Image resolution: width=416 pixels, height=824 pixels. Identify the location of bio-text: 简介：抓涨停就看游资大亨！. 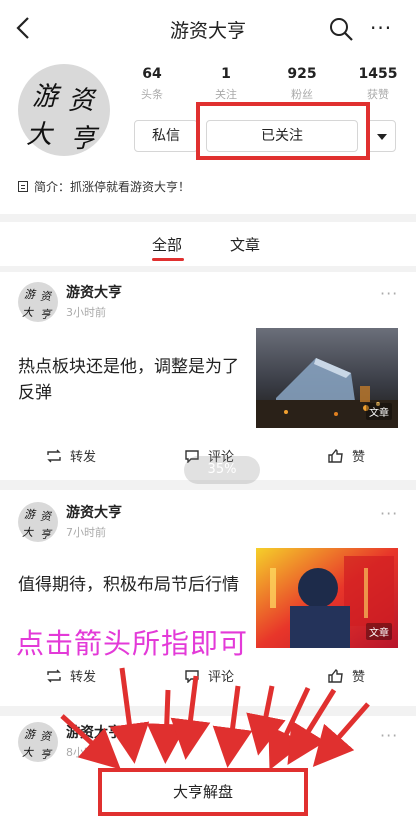
(112, 187).